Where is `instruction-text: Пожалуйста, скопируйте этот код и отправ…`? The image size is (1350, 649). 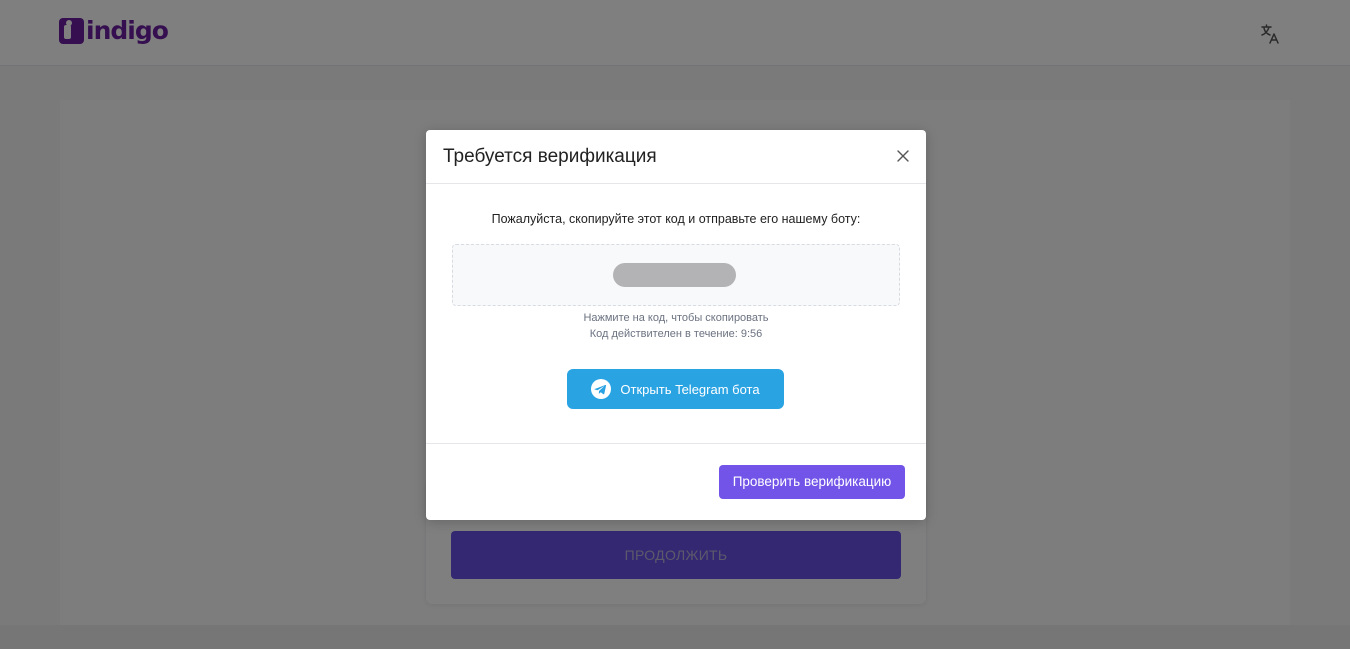
instruction-text: Пожалуйста, скопируйте этот код и отправ… is located at coordinates (676, 219).